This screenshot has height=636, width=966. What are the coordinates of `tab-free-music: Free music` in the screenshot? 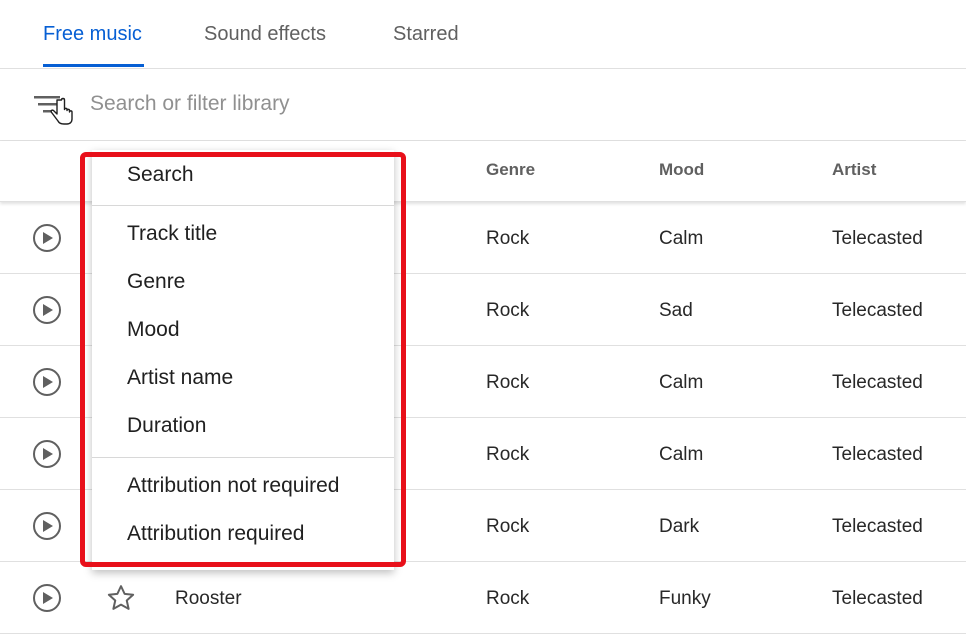 It's located at (92, 34).